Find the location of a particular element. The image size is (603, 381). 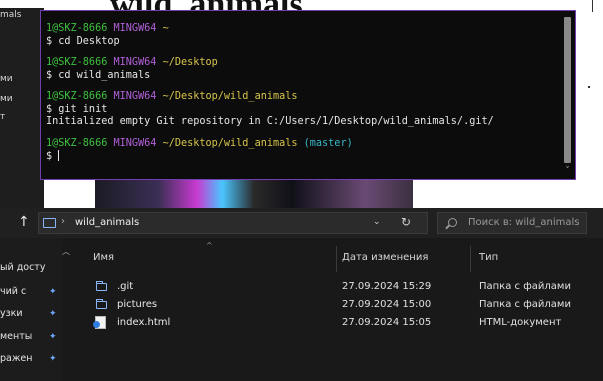

terminal-scrollbar-thumb is located at coordinates (567, 90).